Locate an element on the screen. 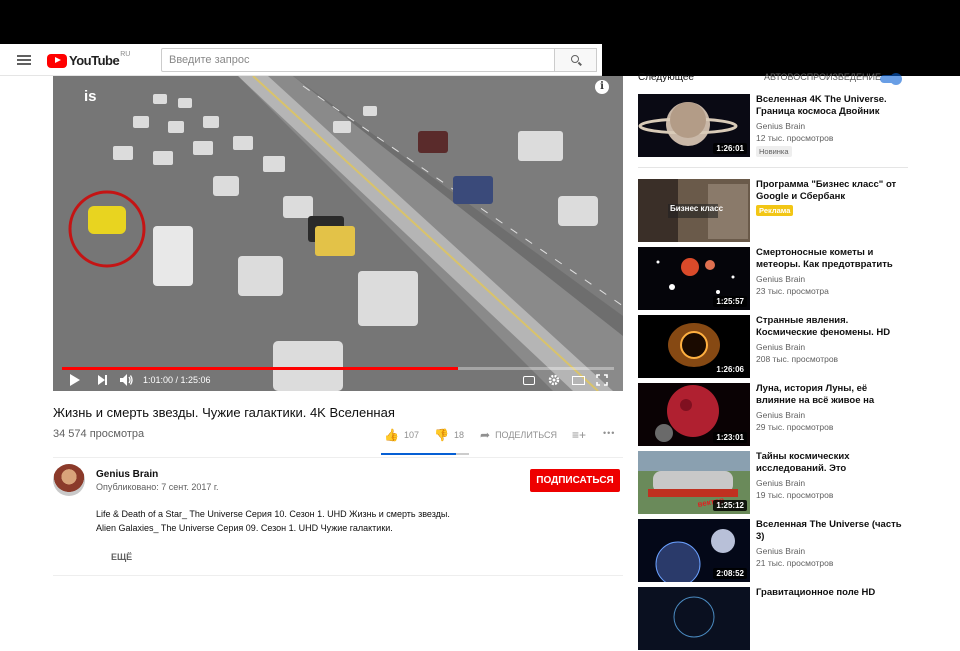  rec-title: Вселенная The Universe (часть 3) is located at coordinates (831, 531).